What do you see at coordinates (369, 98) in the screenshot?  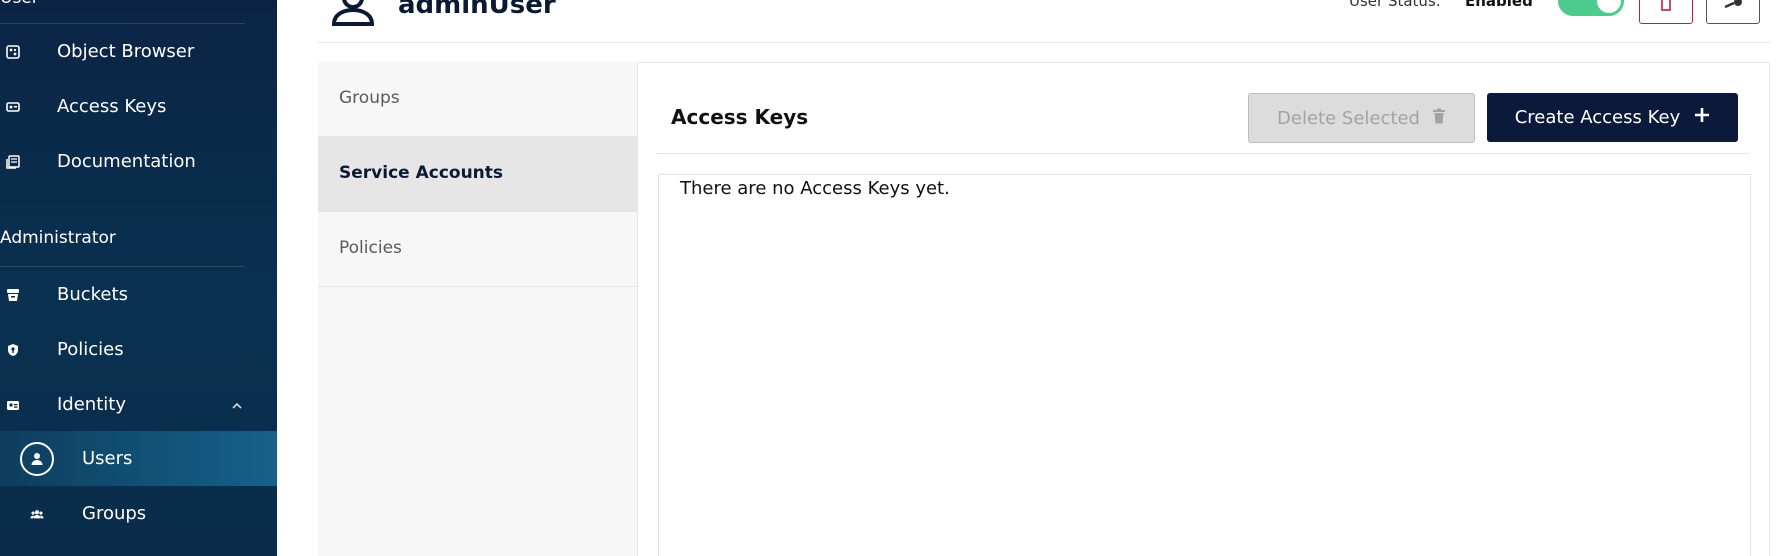 I see `tab-label: Groups` at bounding box center [369, 98].